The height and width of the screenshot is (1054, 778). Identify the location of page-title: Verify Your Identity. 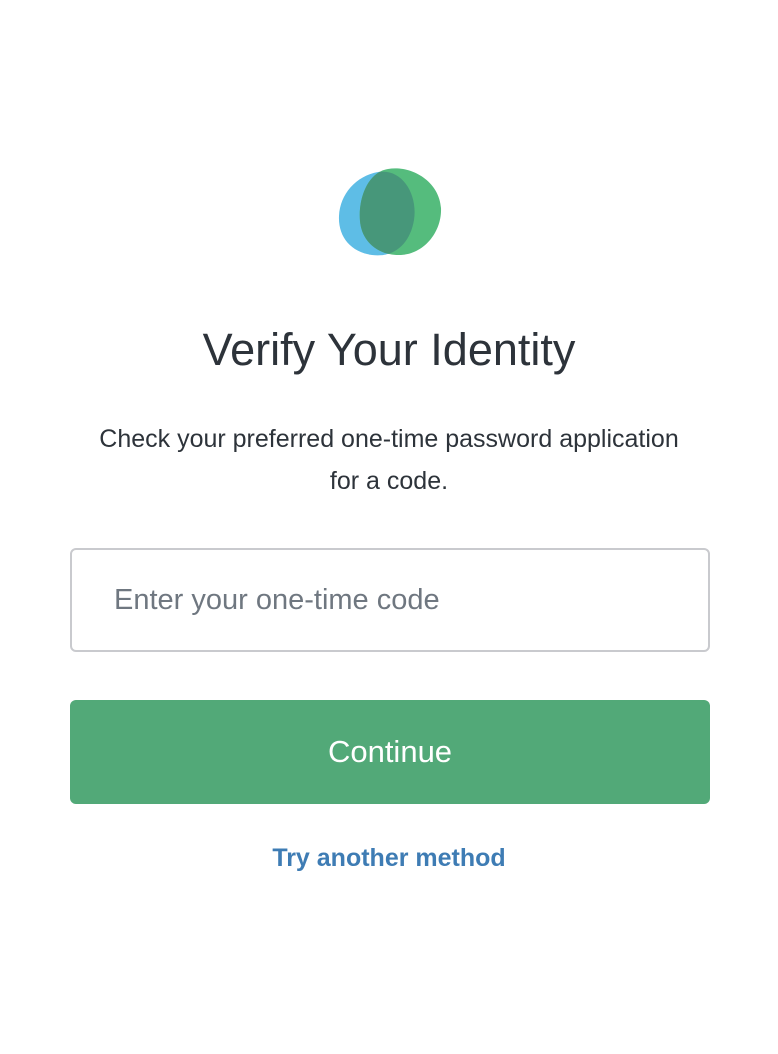
(389, 349).